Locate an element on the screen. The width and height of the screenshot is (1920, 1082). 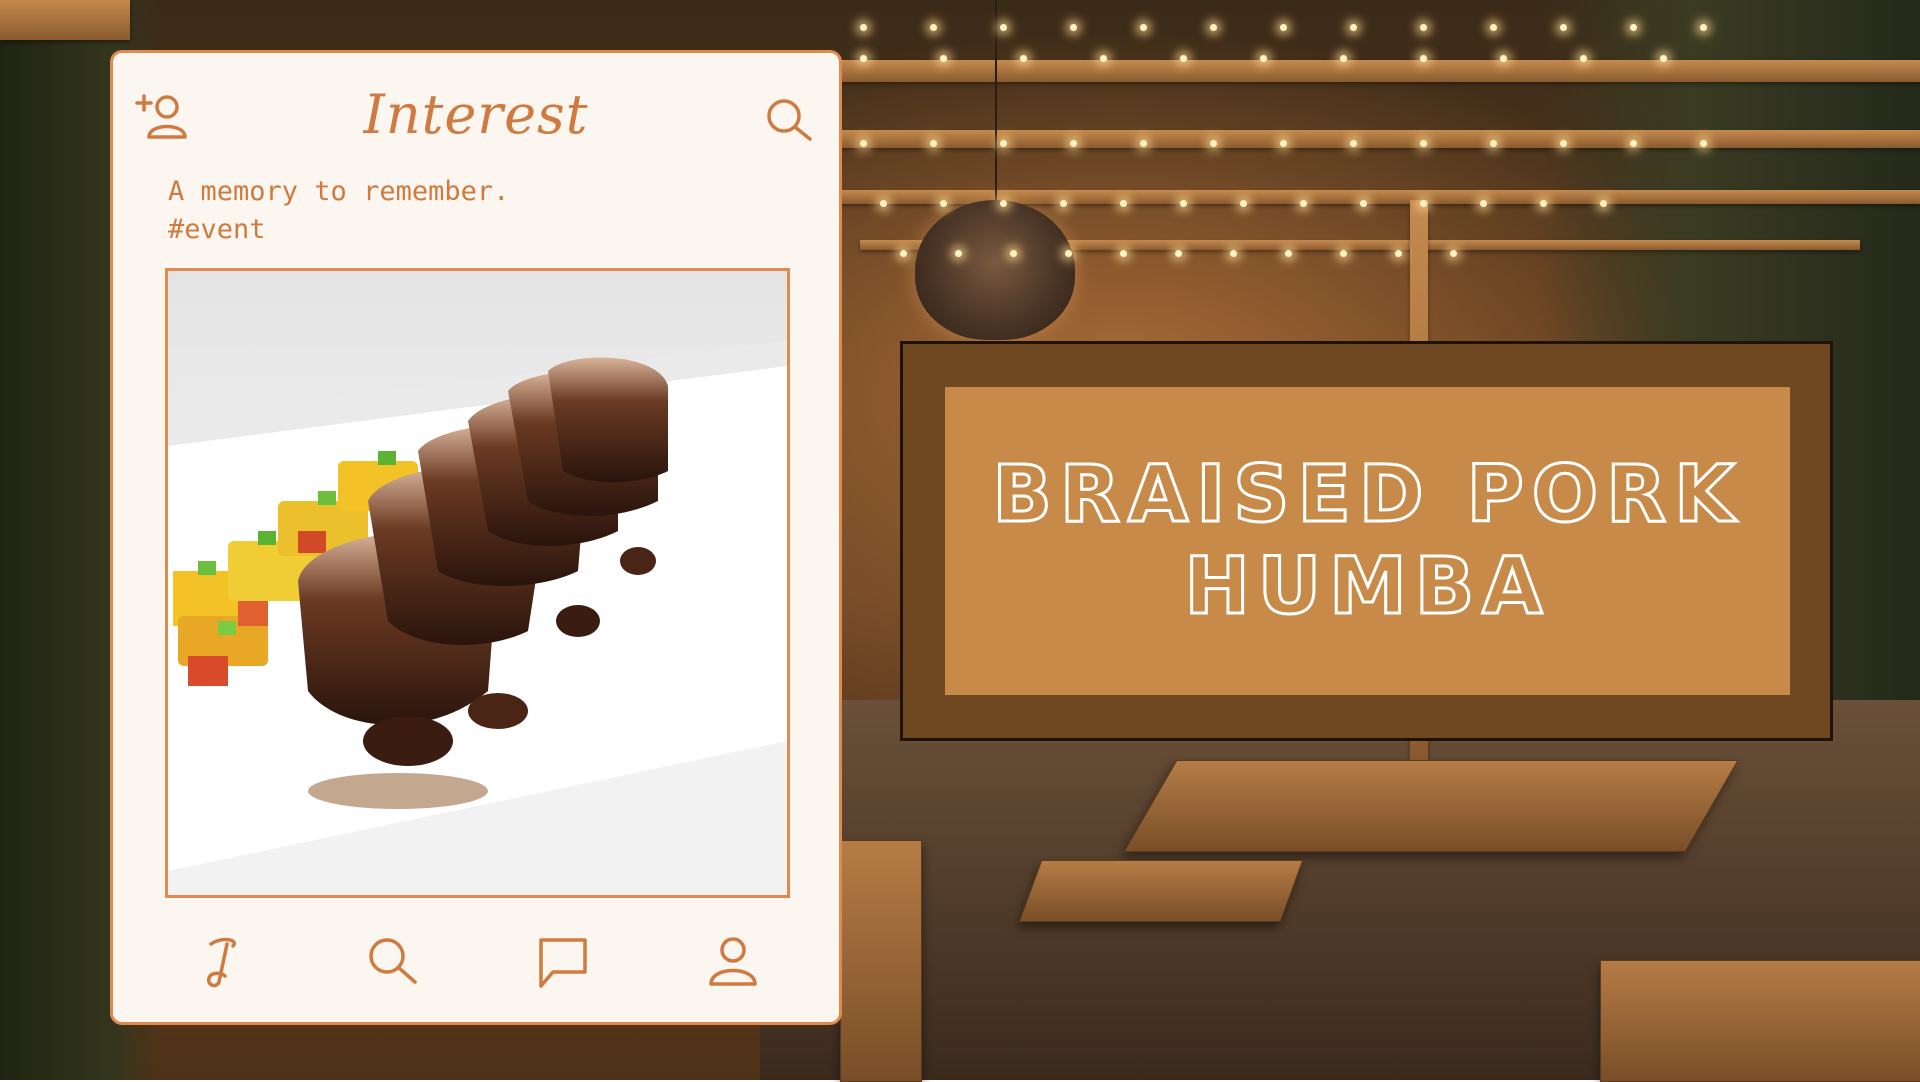
dish-title-line1: BRAISED PORK is located at coordinates (1367, 495).